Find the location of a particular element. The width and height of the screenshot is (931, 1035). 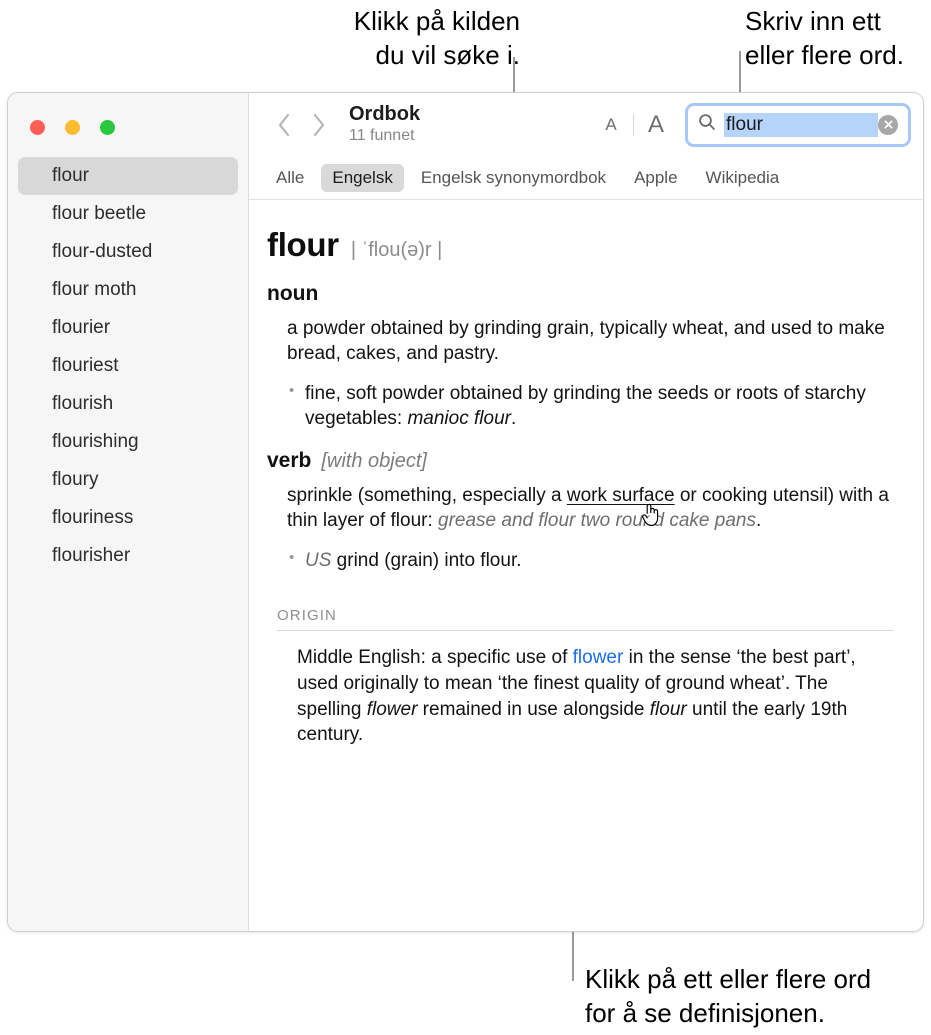

sidebar-item-flouriness: flouriness is located at coordinates (128, 518).